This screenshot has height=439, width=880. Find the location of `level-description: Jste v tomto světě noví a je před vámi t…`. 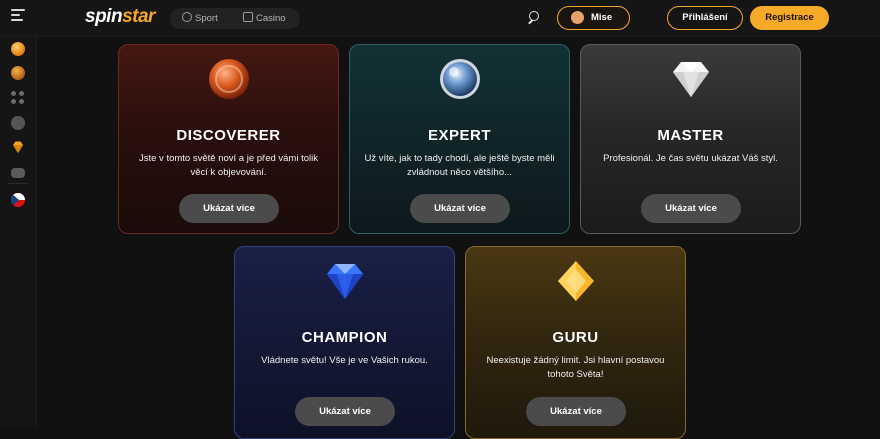

level-description: Jste v tomto světě noví a je před vámi t… is located at coordinates (228, 165).